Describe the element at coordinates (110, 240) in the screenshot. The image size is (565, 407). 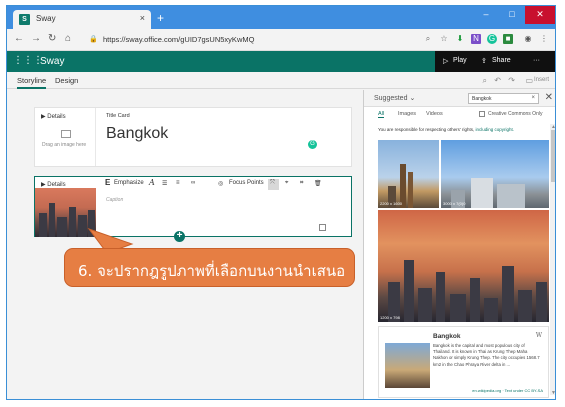
I see `callout-pointer` at that location.